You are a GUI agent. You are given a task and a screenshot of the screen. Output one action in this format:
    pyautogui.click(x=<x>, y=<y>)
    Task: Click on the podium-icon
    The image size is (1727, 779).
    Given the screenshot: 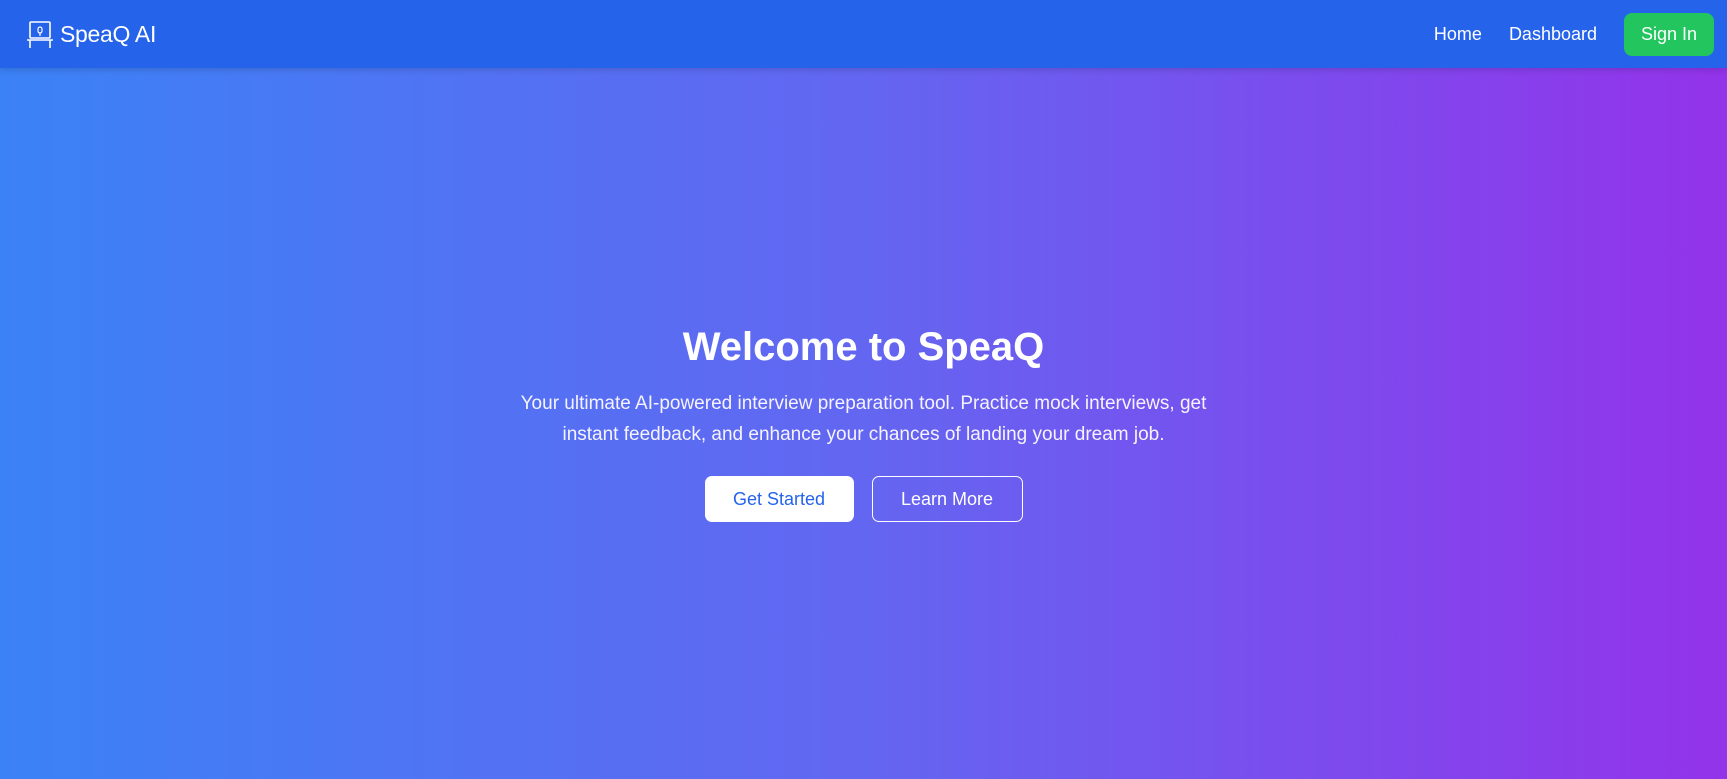 What is the action you would take?
    pyautogui.click(x=40, y=34)
    